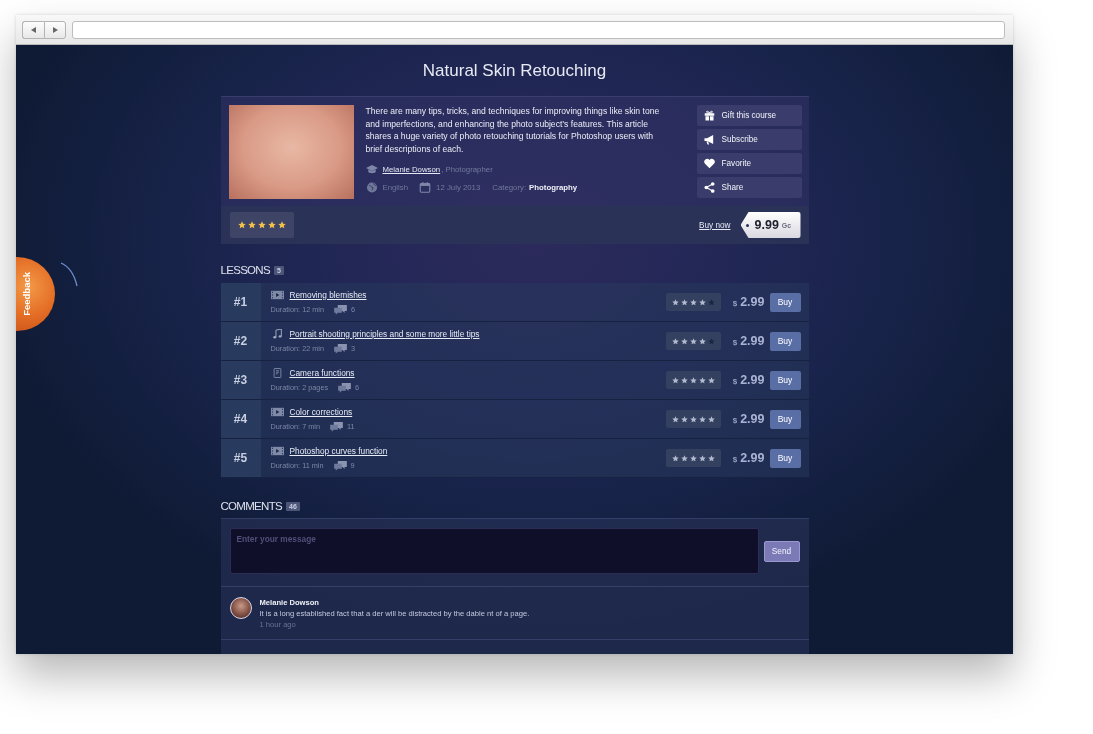  I want to click on message-field: Enter your message, so click(494, 551).